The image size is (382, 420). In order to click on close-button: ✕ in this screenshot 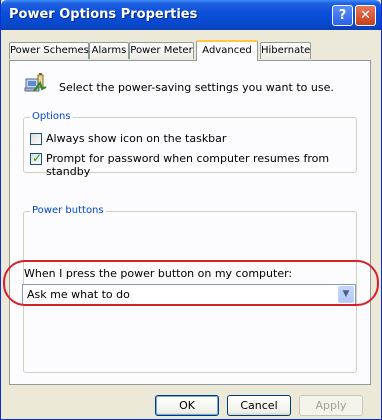, I will do `click(365, 15)`.